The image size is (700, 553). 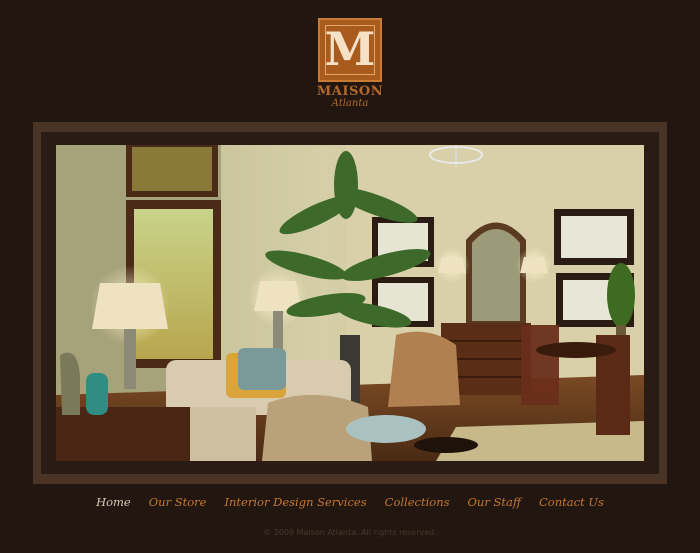 What do you see at coordinates (295, 504) in the screenshot?
I see `nav-interior-design-services: Interior Design Services` at bounding box center [295, 504].